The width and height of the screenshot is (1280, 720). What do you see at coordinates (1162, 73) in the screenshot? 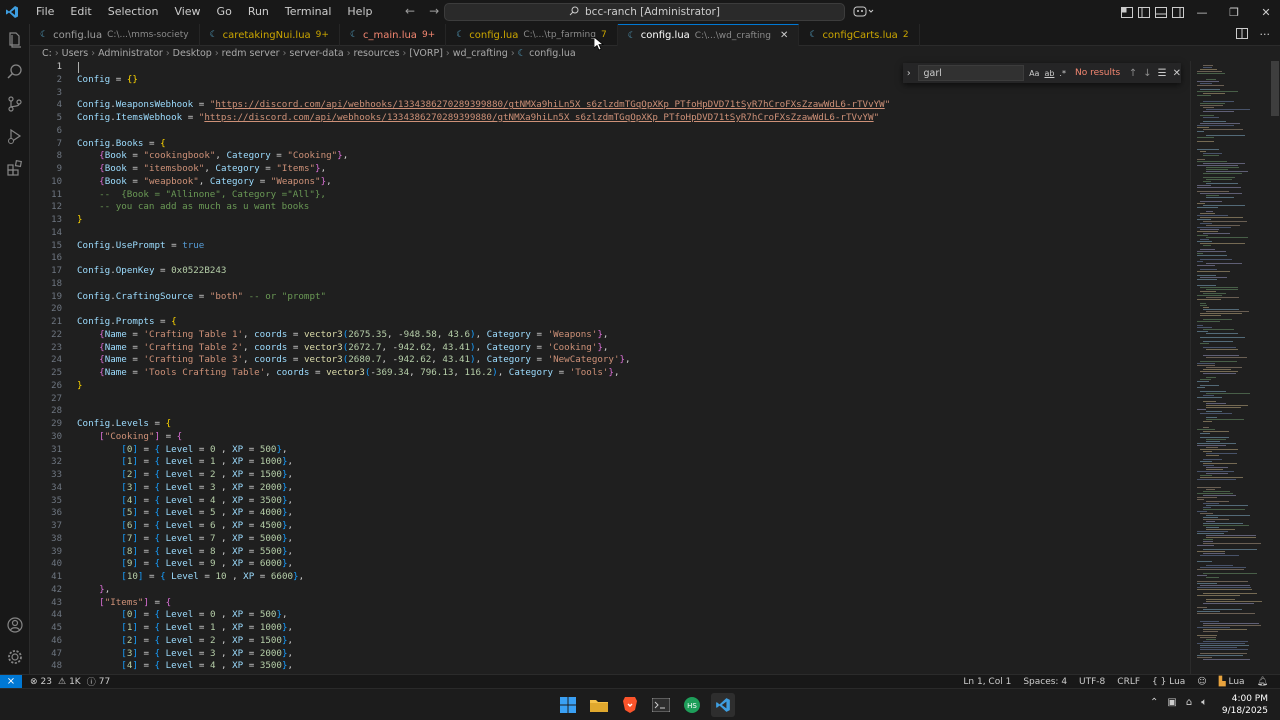
I see `find-in-selection-icon: ☰` at bounding box center [1162, 73].